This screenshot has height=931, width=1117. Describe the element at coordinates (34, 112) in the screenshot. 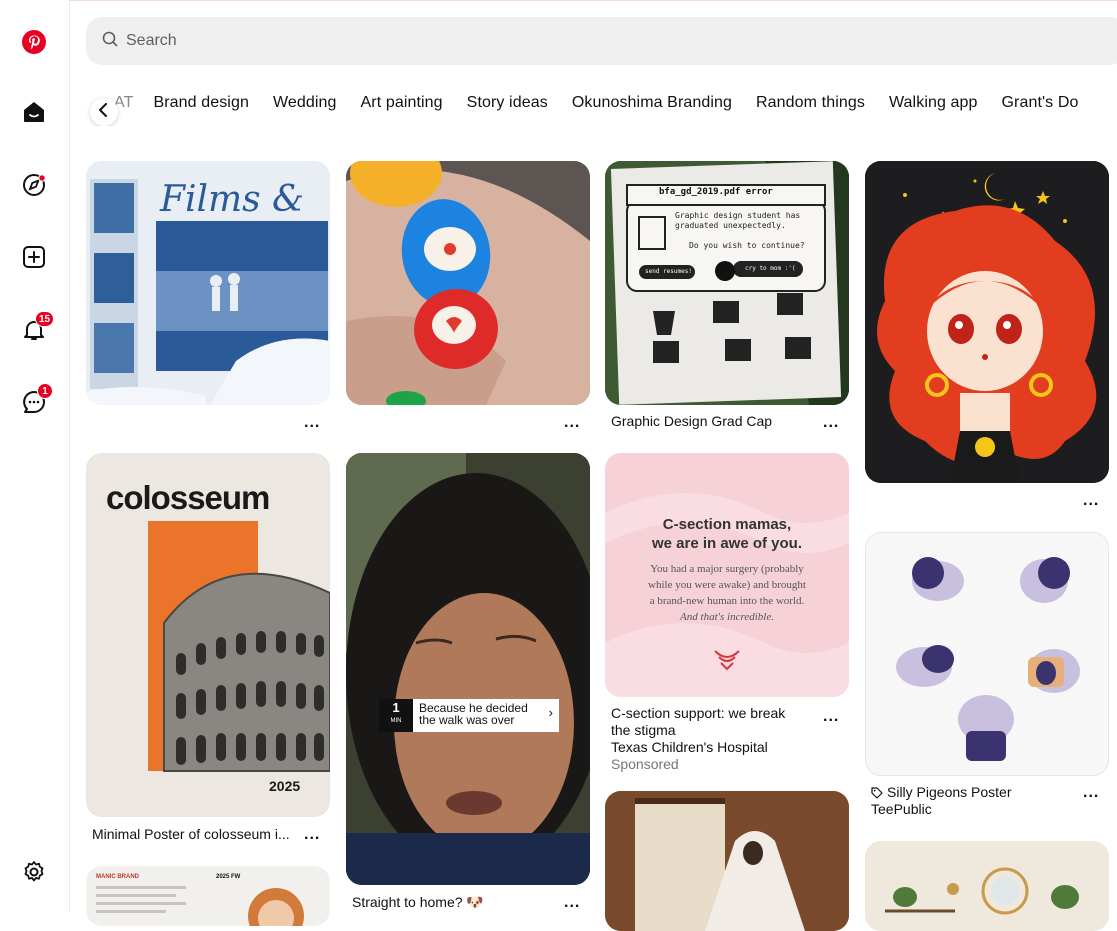

I see `home-icon` at that location.